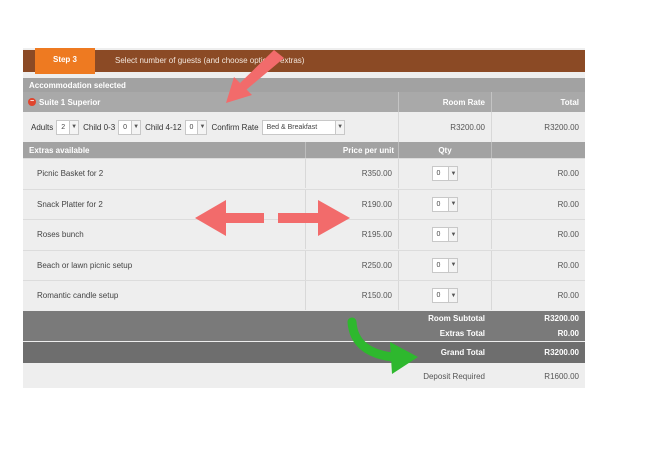  Describe the element at coordinates (445, 150) in the screenshot. I see `qty-header: Qty` at that location.